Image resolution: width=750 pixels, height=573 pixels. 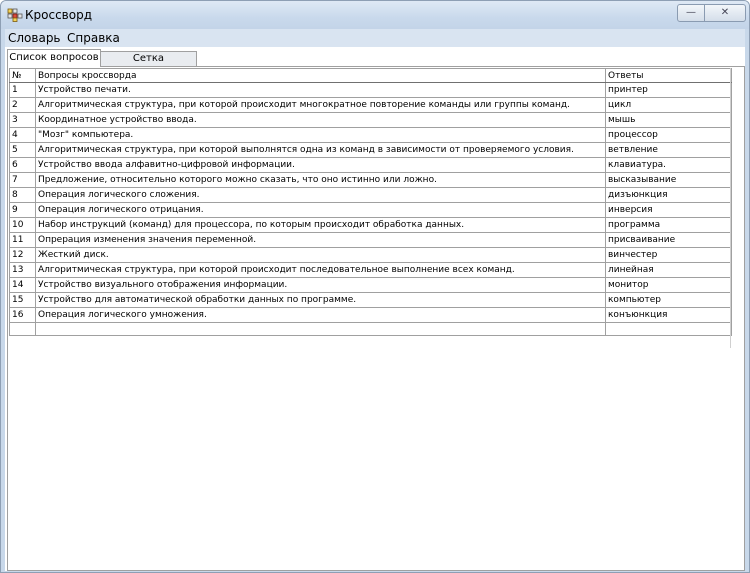 What do you see at coordinates (668, 329) in the screenshot?
I see `answer-cell` at bounding box center [668, 329].